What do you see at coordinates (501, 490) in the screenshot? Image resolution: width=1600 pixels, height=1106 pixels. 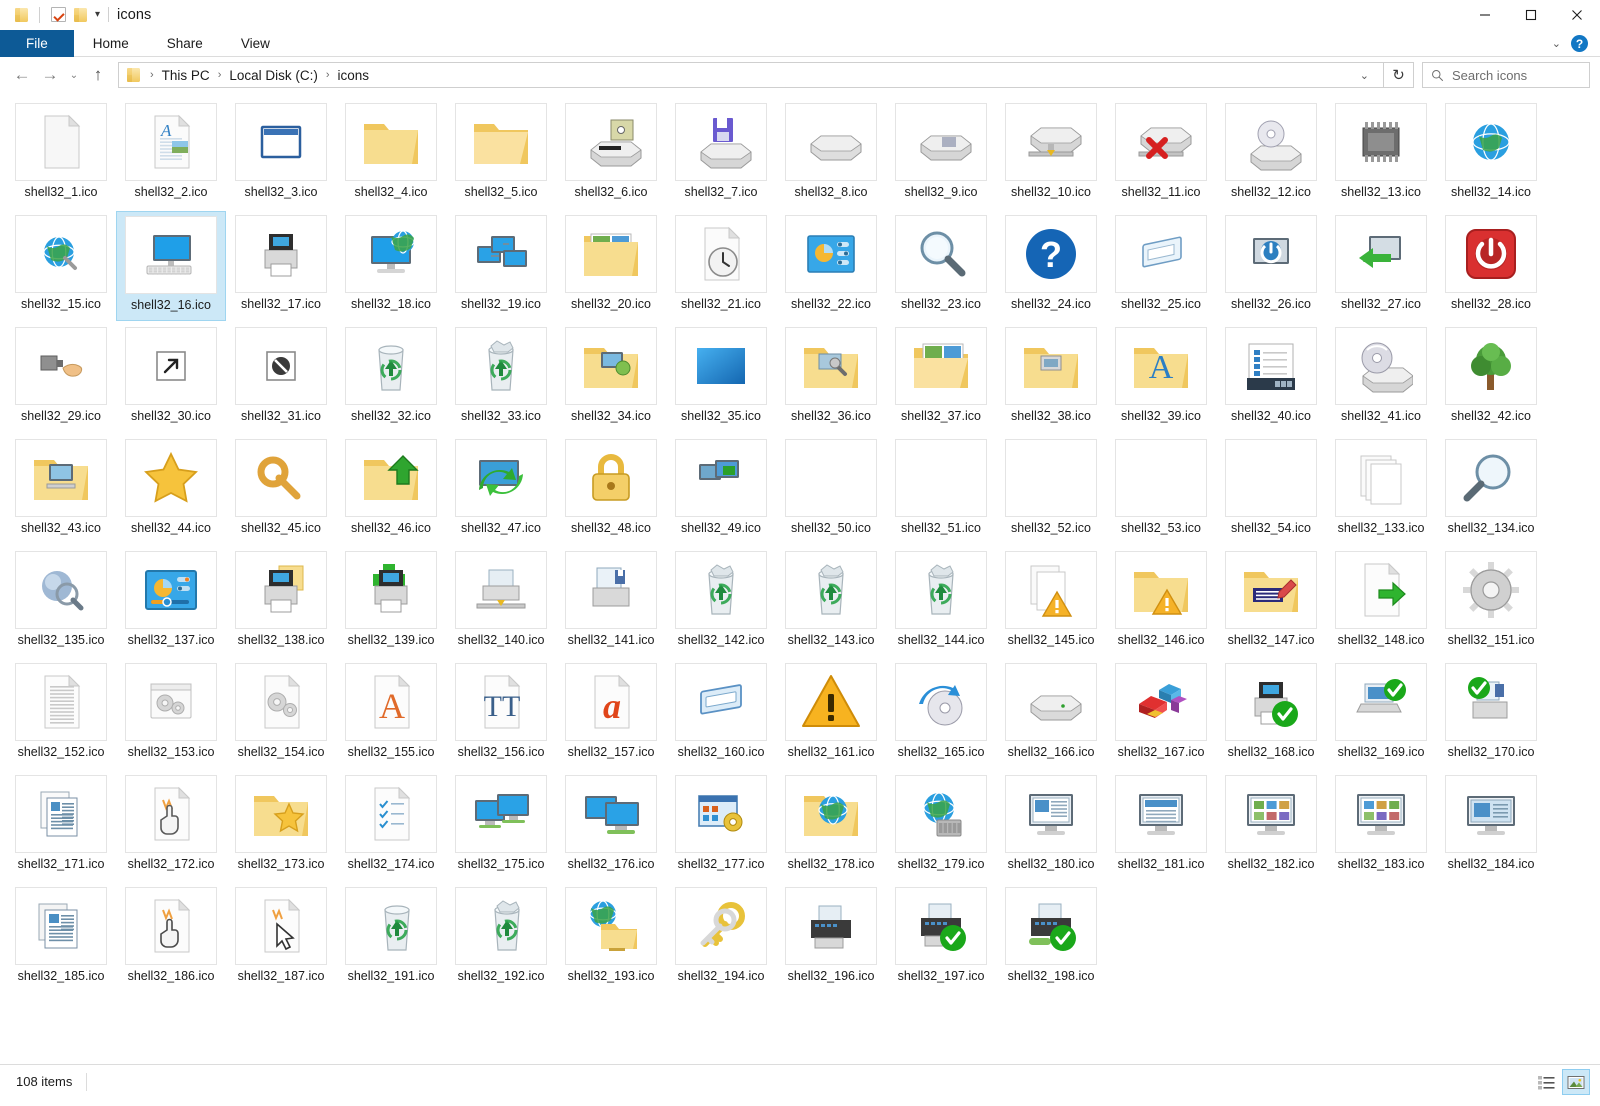 I see `file-item: shell32_47.ico` at bounding box center [501, 490].